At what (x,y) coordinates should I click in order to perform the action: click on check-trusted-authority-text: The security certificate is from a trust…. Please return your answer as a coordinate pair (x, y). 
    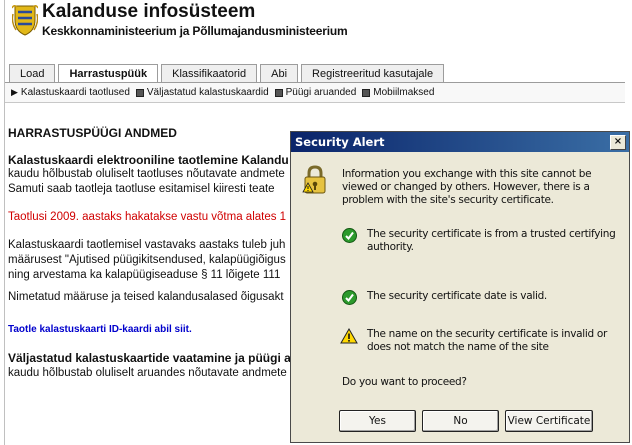
    Looking at the image, I should click on (491, 240).